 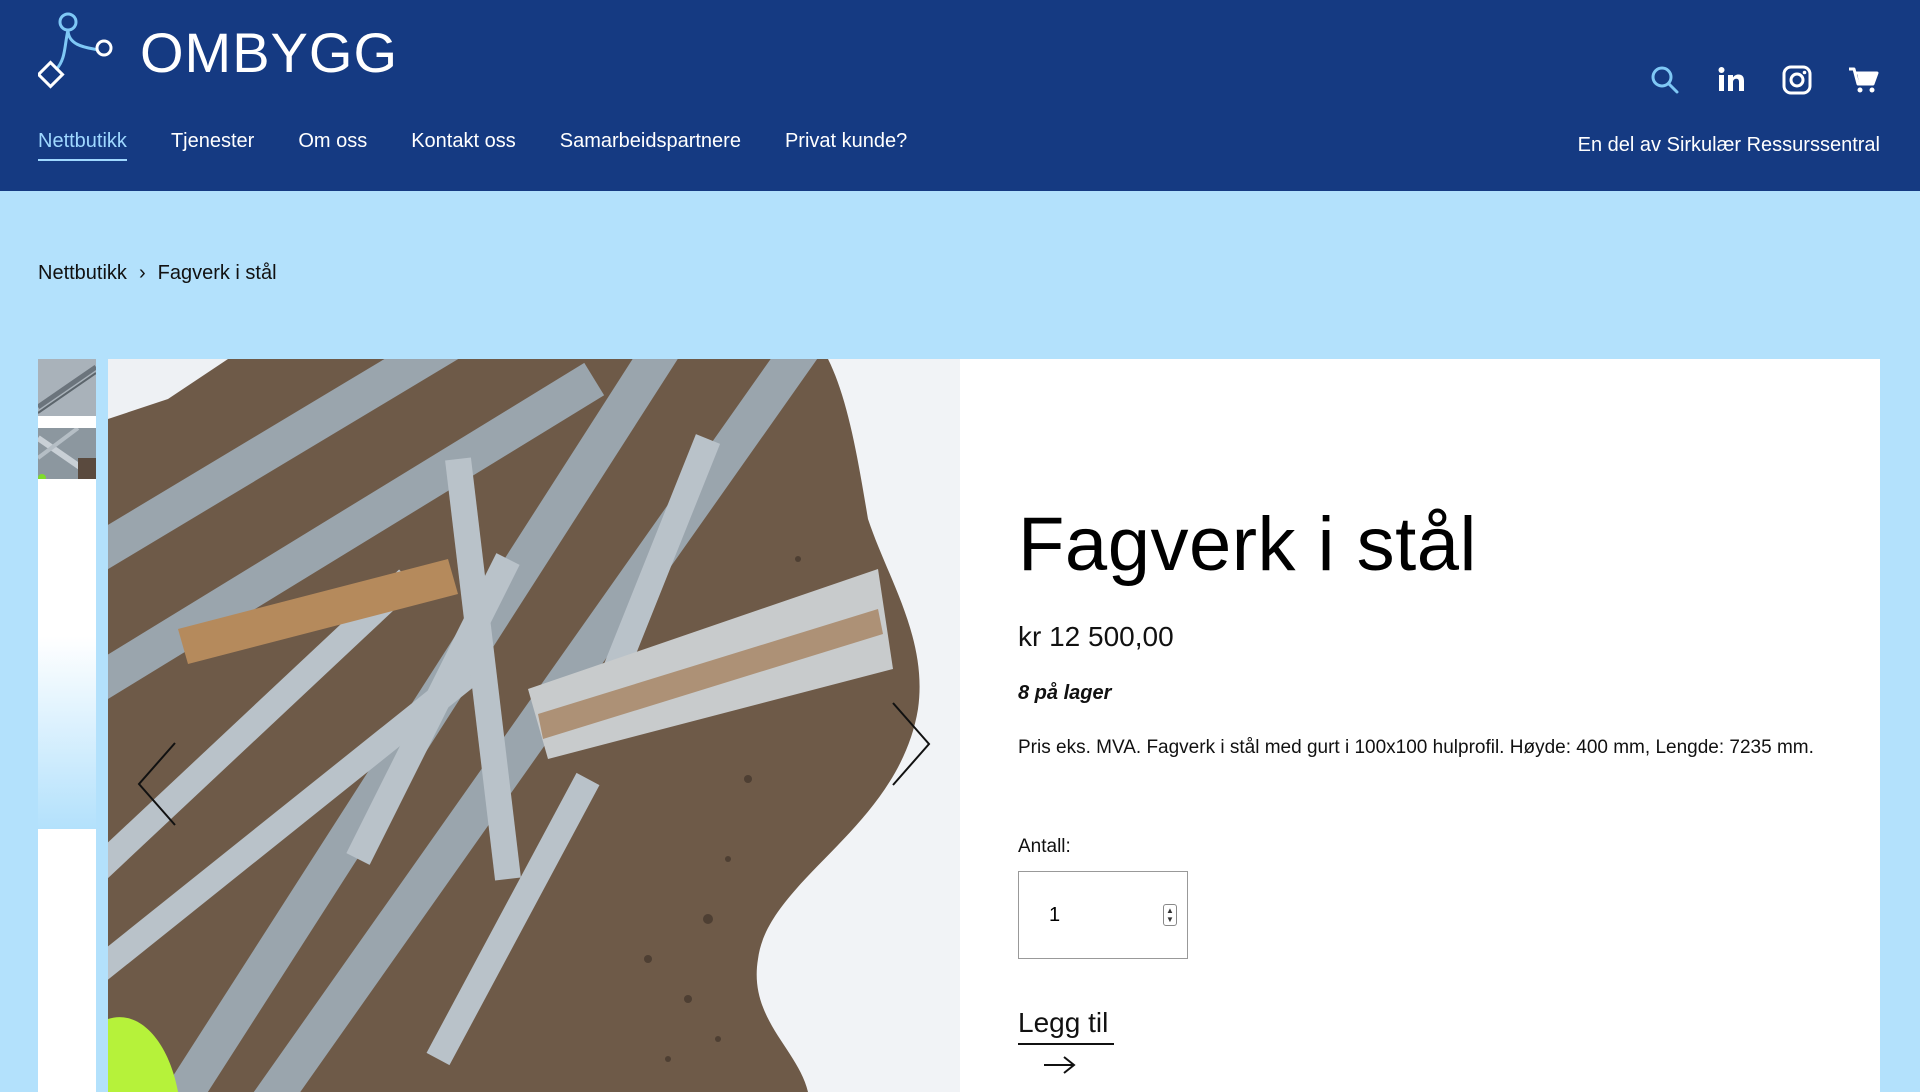 I want to click on nav-item-om-oss: Om oss, so click(x=332, y=145).